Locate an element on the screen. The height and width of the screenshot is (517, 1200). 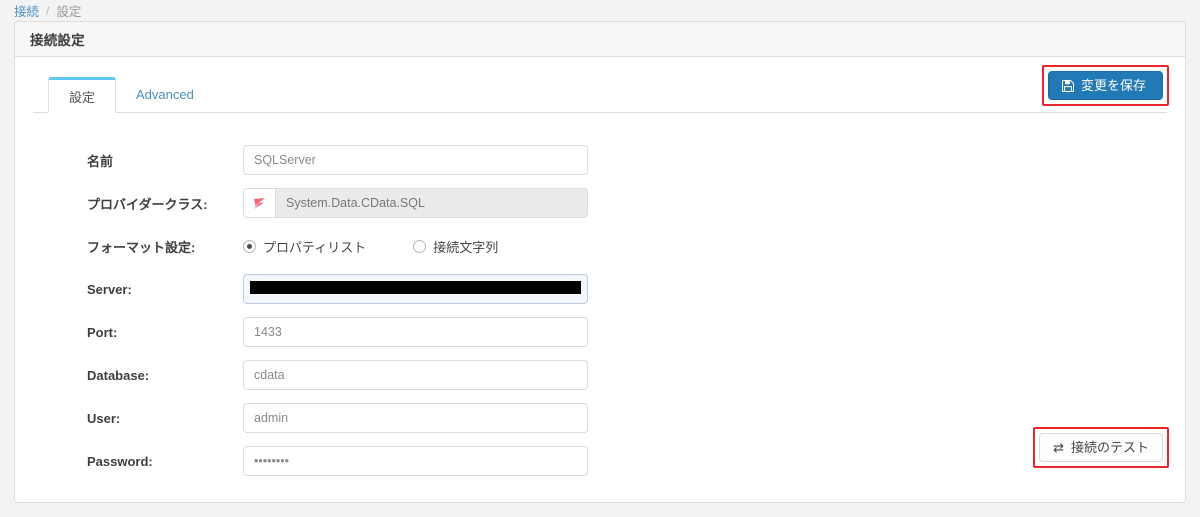
label-database: Database: is located at coordinates (118, 375).